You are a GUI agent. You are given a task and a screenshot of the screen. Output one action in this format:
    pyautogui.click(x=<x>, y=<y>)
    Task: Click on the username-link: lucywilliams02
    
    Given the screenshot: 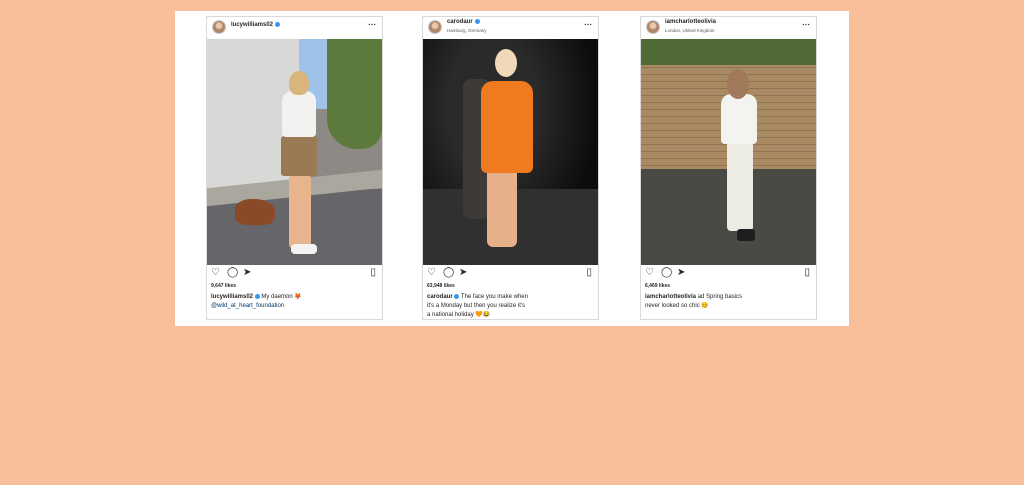 What is the action you would take?
    pyautogui.click(x=256, y=25)
    